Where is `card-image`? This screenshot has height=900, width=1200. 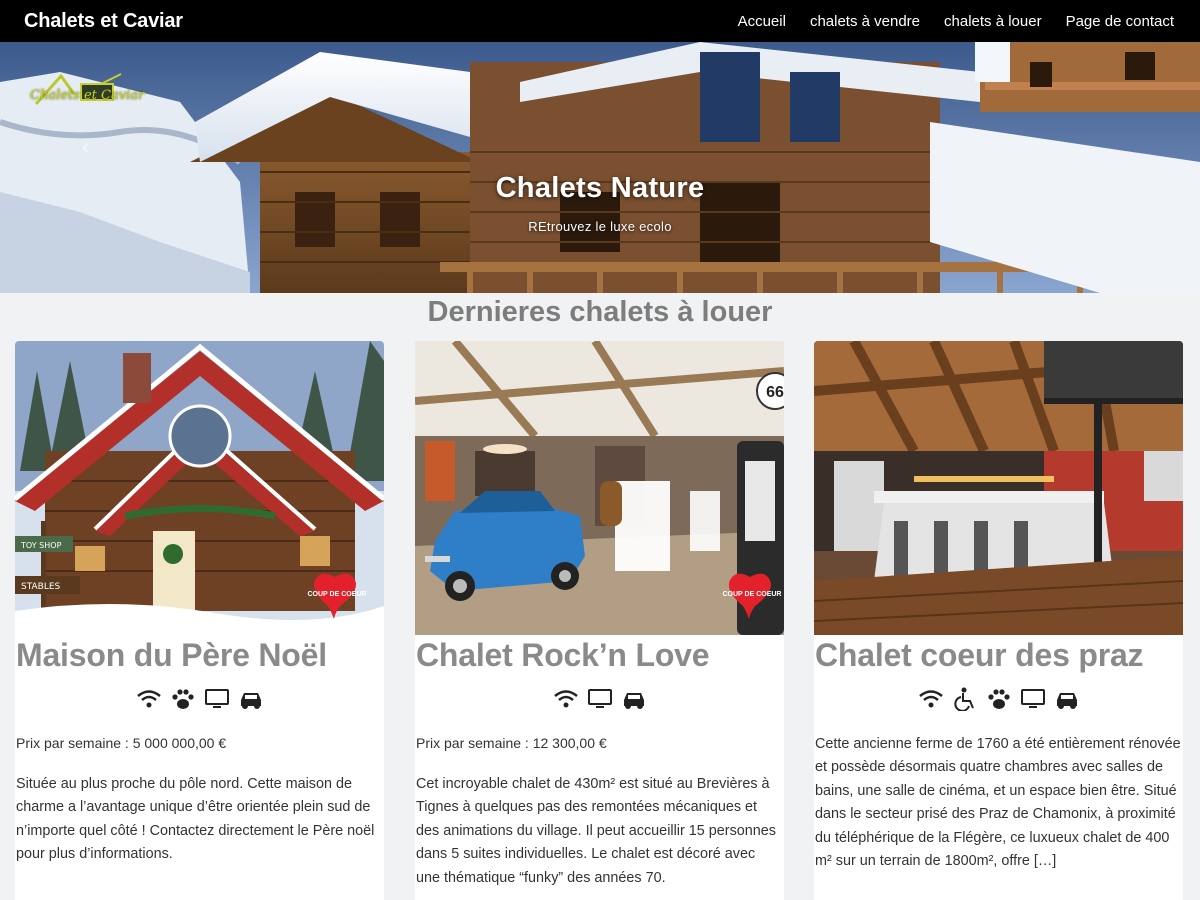 card-image is located at coordinates (998, 488).